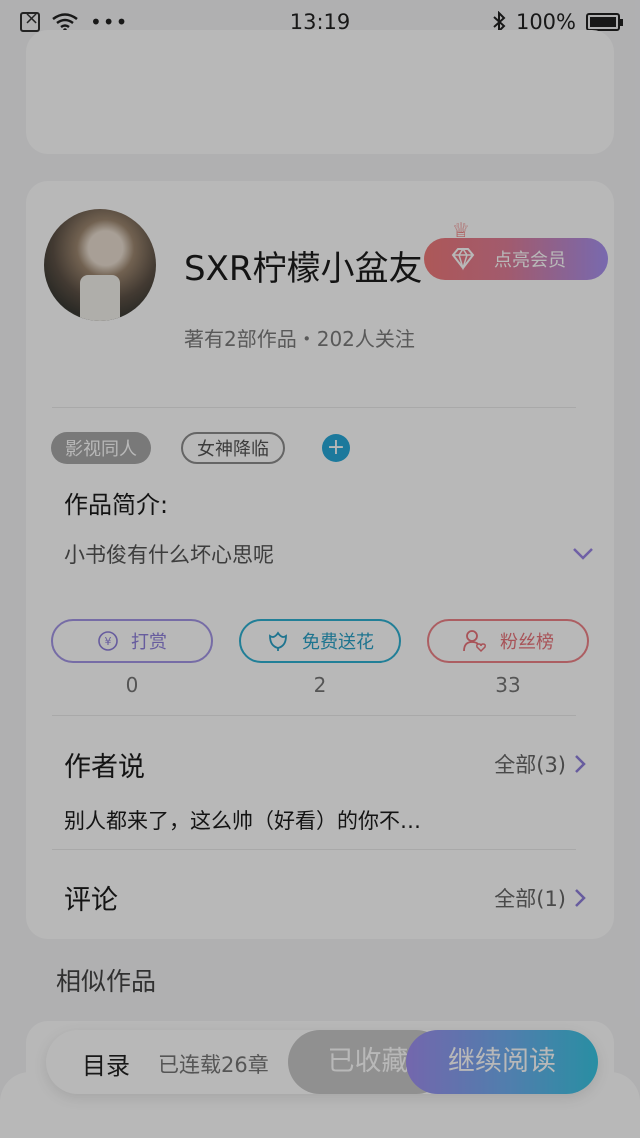 The image size is (640, 1138). What do you see at coordinates (502, 1062) in the screenshot?
I see `continue-reading-button: 继续阅读` at bounding box center [502, 1062].